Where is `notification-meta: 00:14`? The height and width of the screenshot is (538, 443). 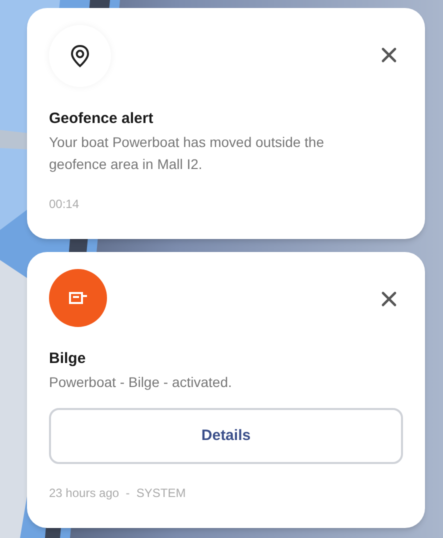
notification-meta: 00:14 is located at coordinates (64, 204).